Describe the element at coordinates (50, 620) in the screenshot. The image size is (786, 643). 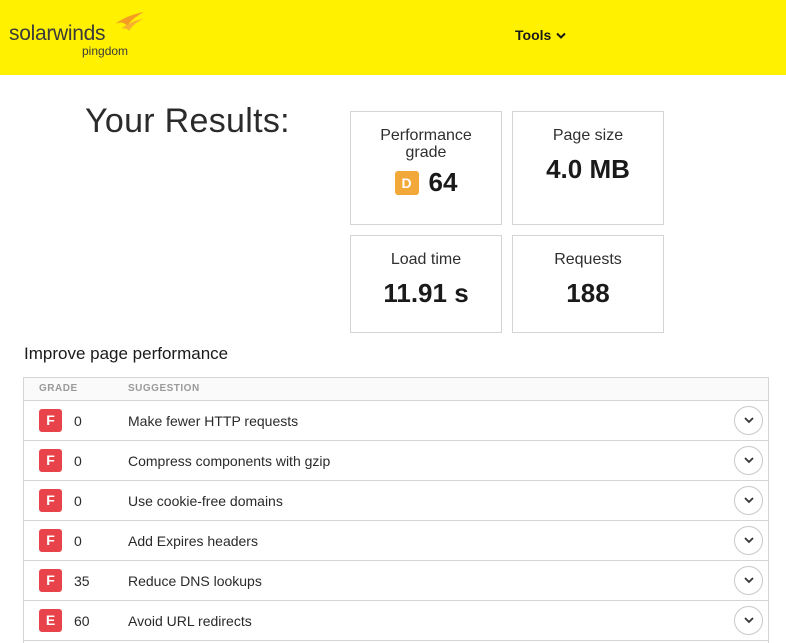
I see `grade-badge: E` at that location.